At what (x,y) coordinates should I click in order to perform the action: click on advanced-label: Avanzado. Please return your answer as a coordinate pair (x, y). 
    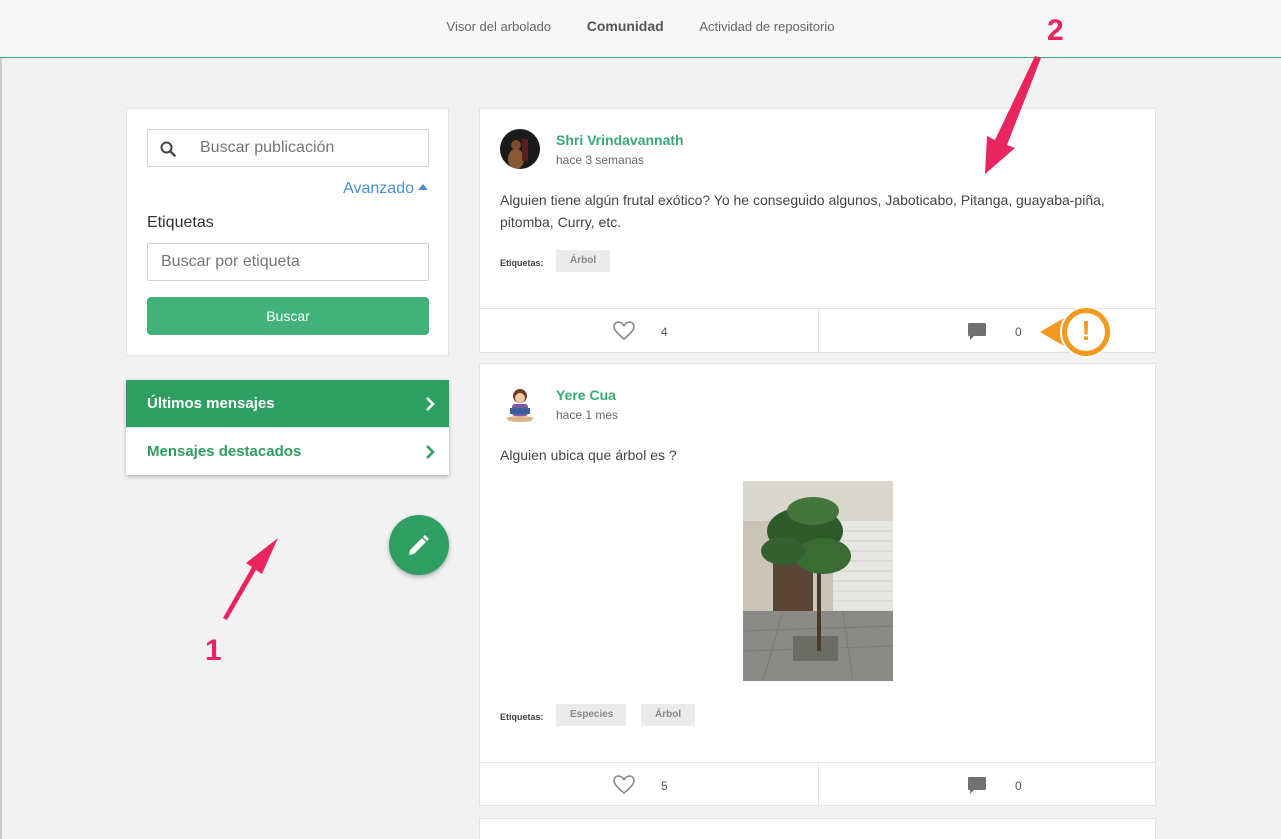
    Looking at the image, I should click on (378, 188).